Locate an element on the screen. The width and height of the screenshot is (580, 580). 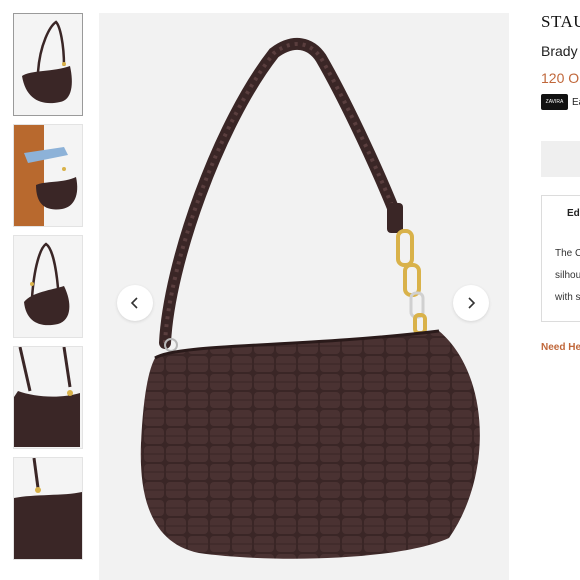
editor-notes-box: Edi The C silhou with s is located at coordinates (560, 258).